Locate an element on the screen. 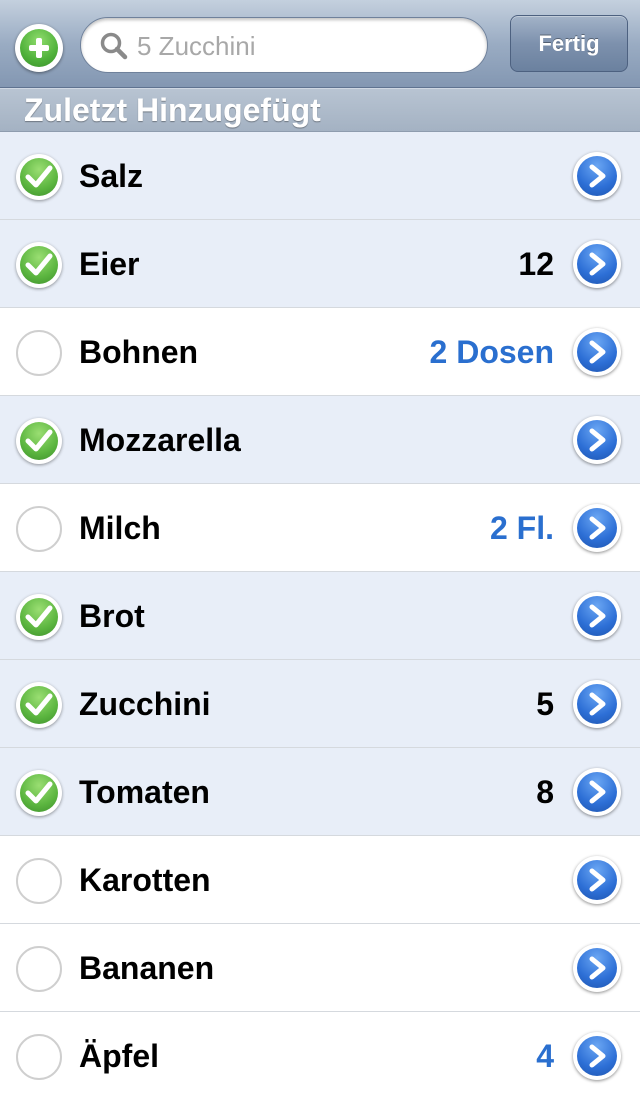  item-name: Eier is located at coordinates (109, 264).